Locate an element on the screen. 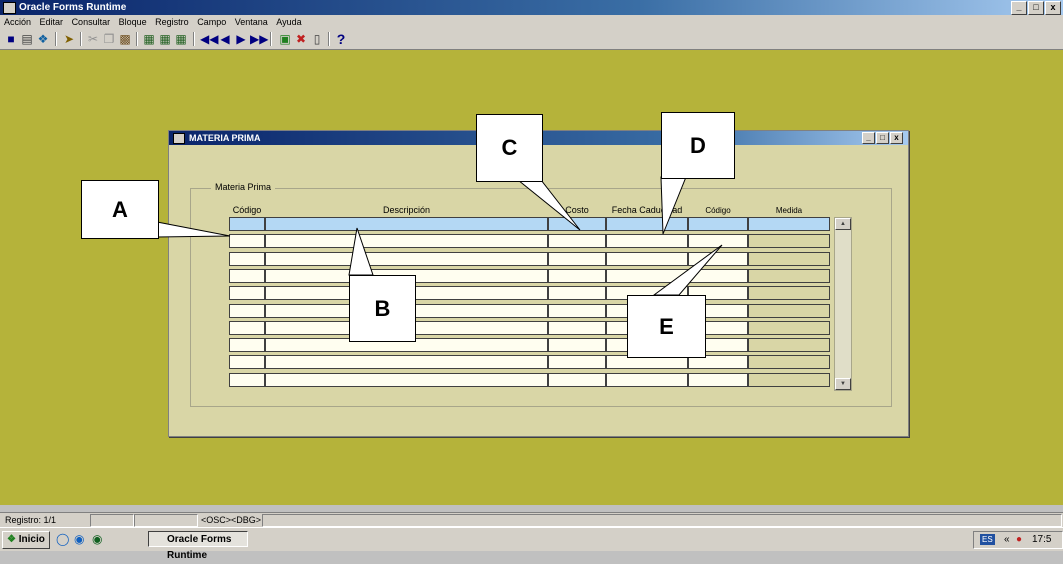  language-indicator: ES is located at coordinates (987, 539).